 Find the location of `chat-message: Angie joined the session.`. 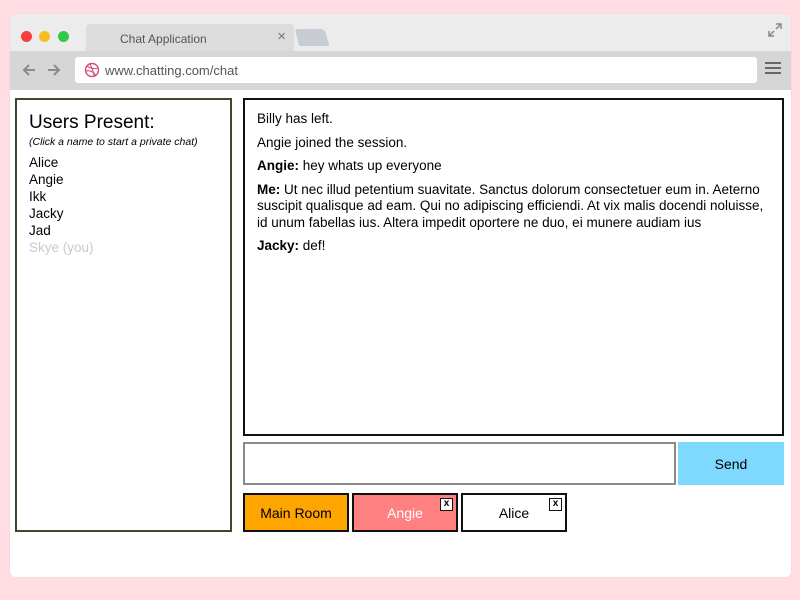

chat-message: Angie joined the session. is located at coordinates (513, 143).